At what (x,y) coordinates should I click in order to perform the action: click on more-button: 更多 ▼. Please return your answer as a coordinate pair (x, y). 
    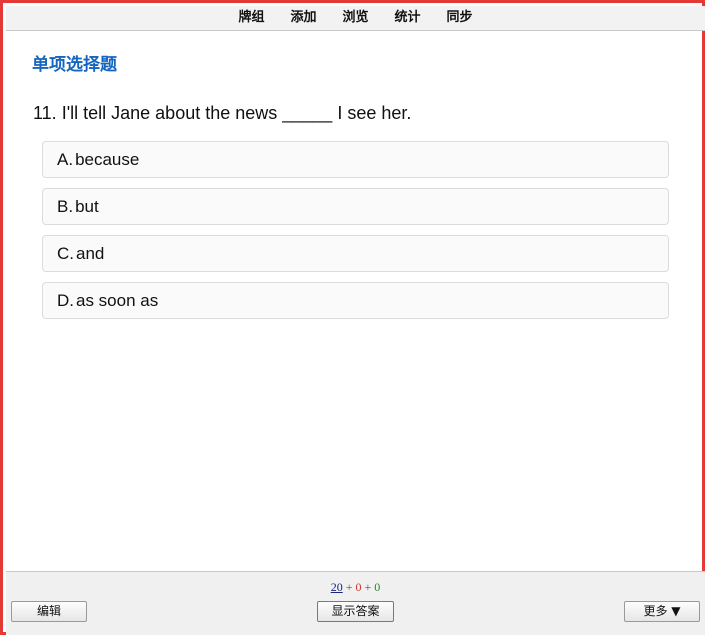
    Looking at the image, I should click on (662, 611).